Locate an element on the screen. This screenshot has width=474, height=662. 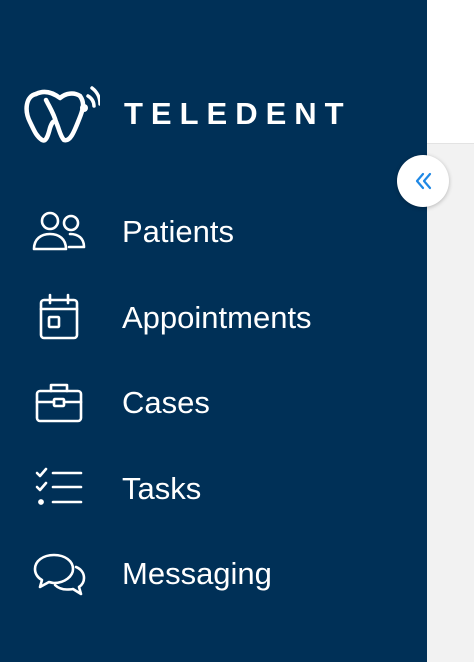
checklist-icon is located at coordinates (59, 488).